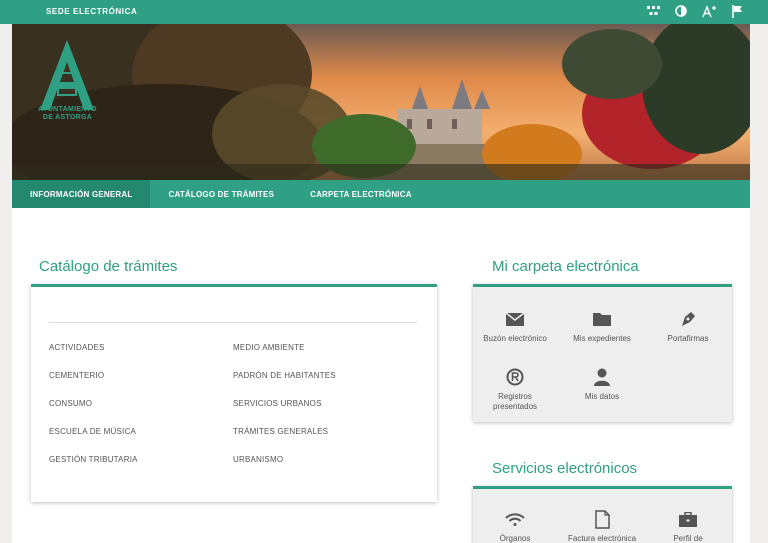 The height and width of the screenshot is (543, 768). I want to click on carpeta-item-label: Buzón electrónico, so click(515, 338).